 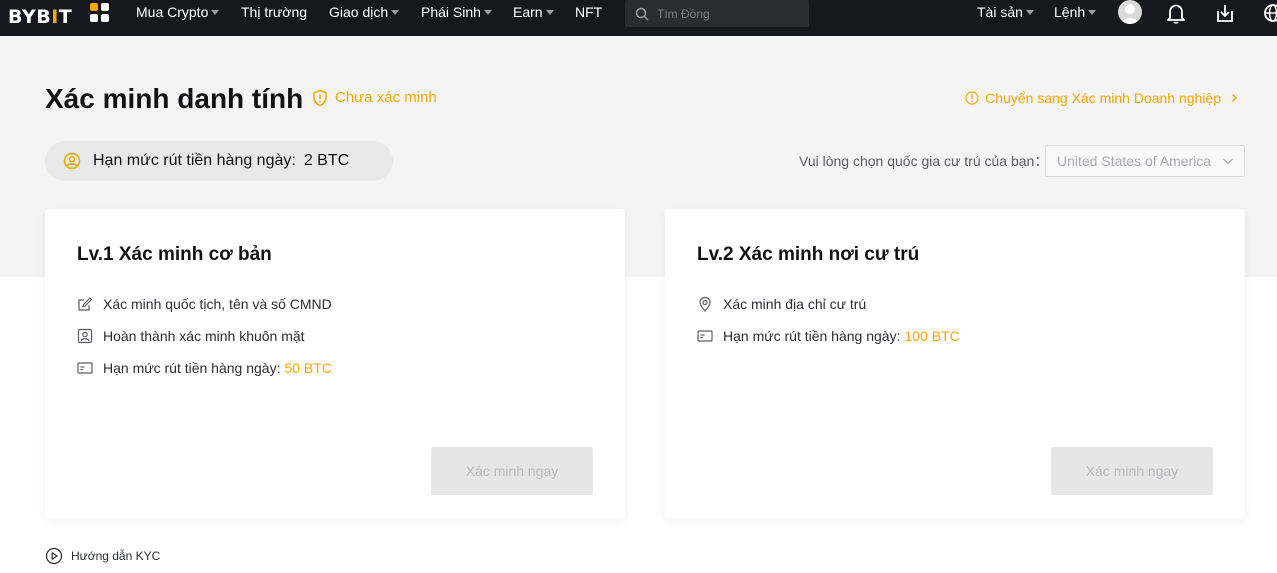 I want to click on feature-text: Xác minh địa chỉ cư trú, so click(x=795, y=304).